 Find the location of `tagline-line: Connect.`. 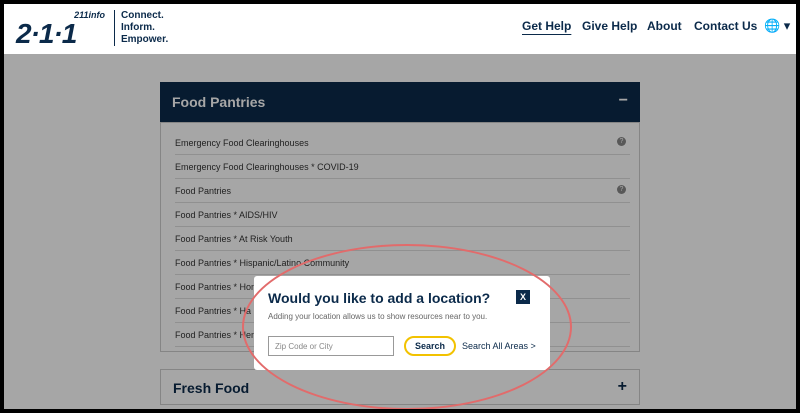

tagline-line: Connect. is located at coordinates (142, 15).